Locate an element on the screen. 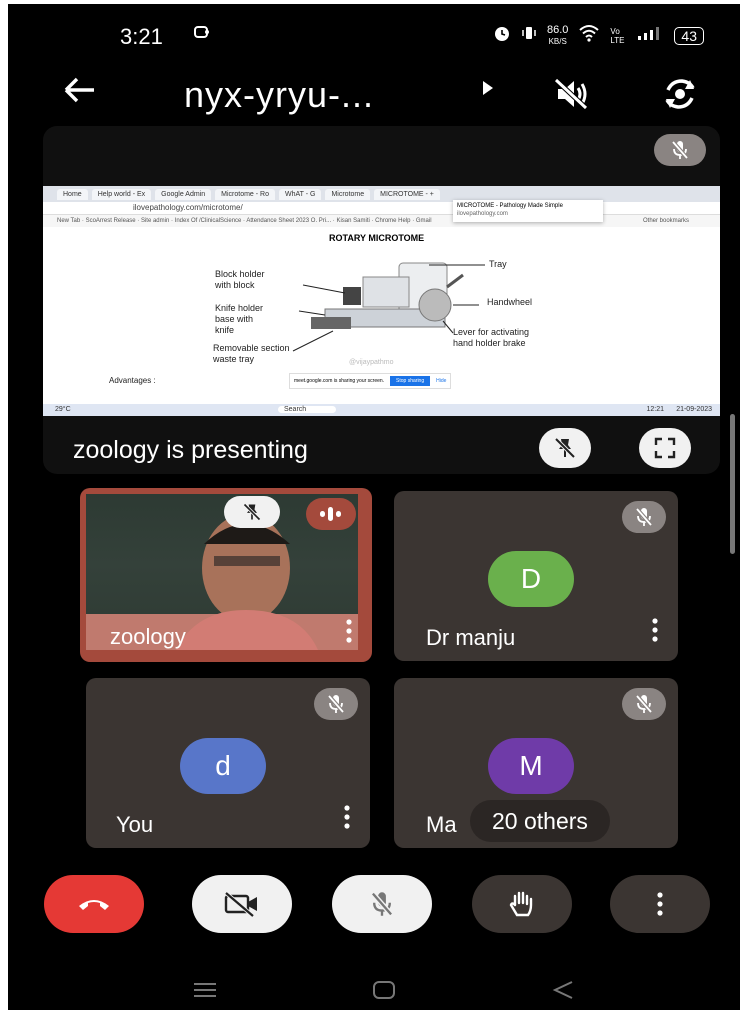 The width and height of the screenshot is (748, 1013). tooltip-title: MICROTOME - Pathology Made Simple is located at coordinates (510, 206).